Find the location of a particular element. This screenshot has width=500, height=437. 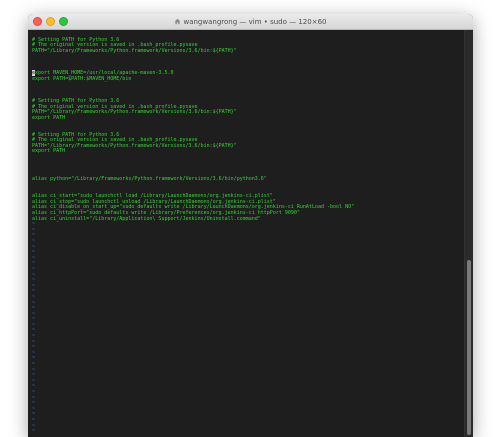

empty-buffer-line: ~ is located at coordinates (34, 431).